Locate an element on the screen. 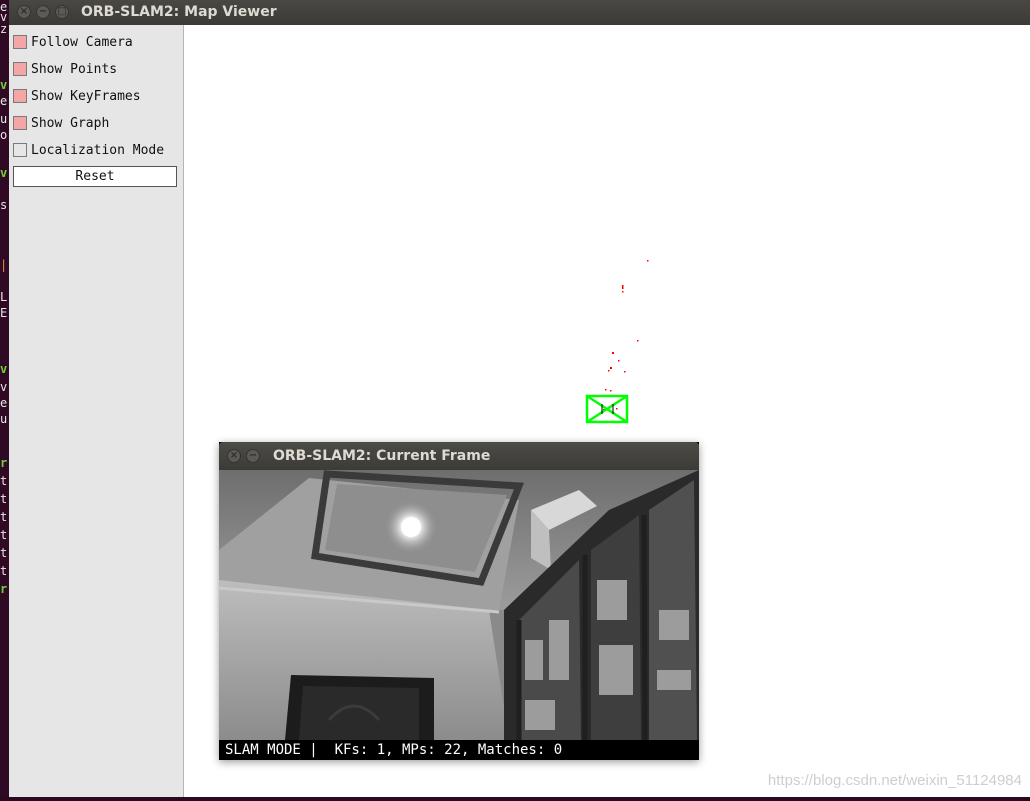 This screenshot has width=1030, height=801. window-title: ORB-SLAM2: Map Viewer is located at coordinates (179, 12).